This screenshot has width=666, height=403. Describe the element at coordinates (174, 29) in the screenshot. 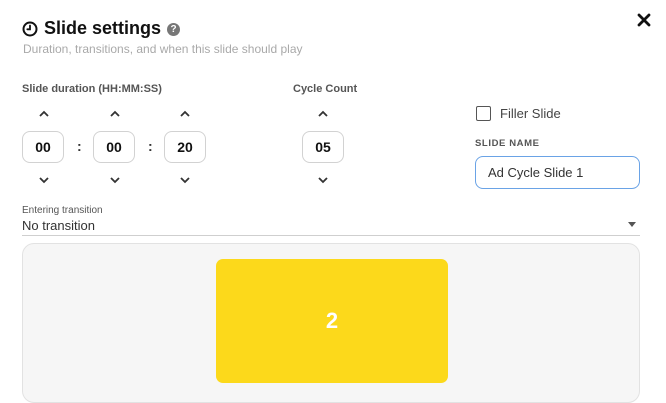

I see `help-icon: ?` at that location.